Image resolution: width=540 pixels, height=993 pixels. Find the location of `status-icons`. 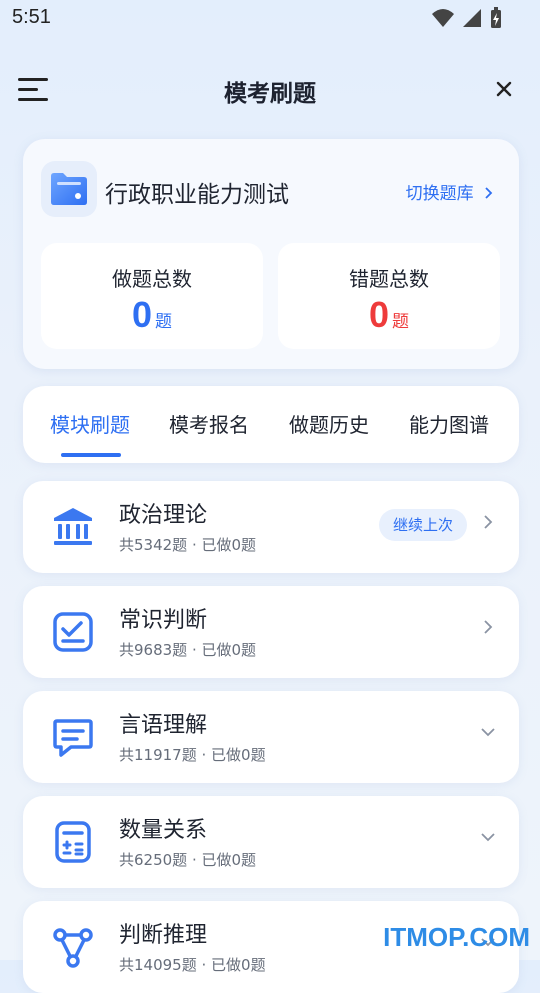

status-icons is located at coordinates (467, 18).